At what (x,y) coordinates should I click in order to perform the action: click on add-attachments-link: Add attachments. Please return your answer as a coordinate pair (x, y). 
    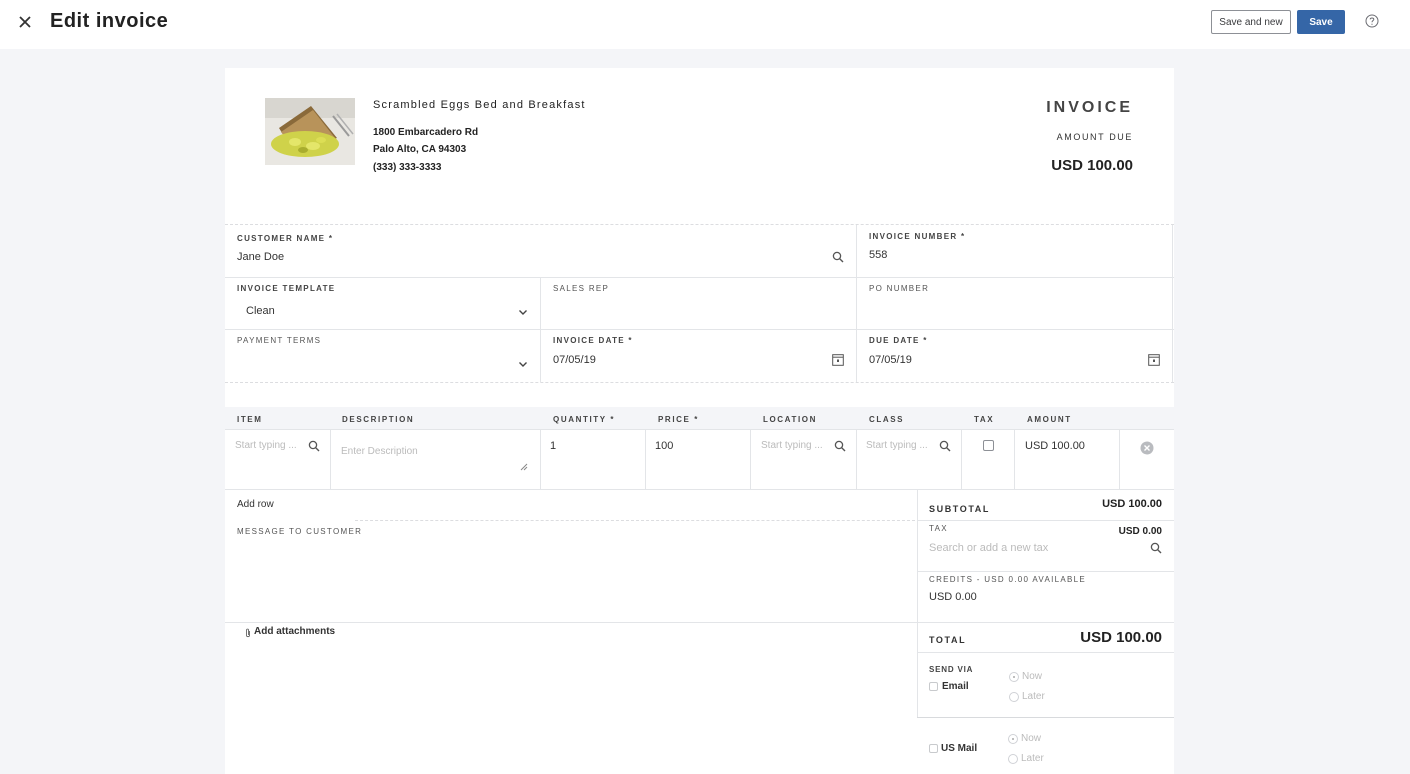
    Looking at the image, I should click on (294, 631).